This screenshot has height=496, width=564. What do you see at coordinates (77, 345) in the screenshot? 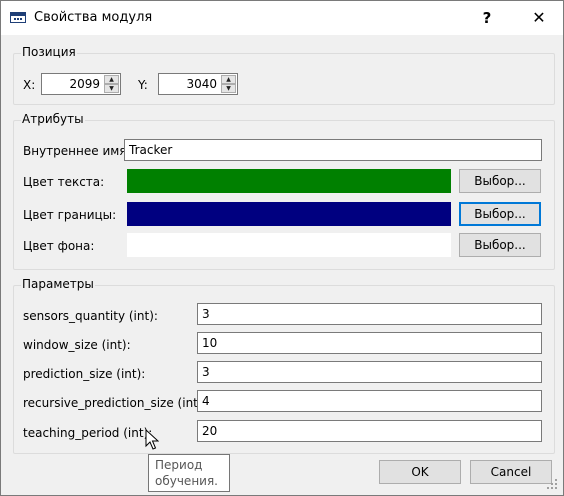
I see `param-label-window-size: window_size (int):` at bounding box center [77, 345].